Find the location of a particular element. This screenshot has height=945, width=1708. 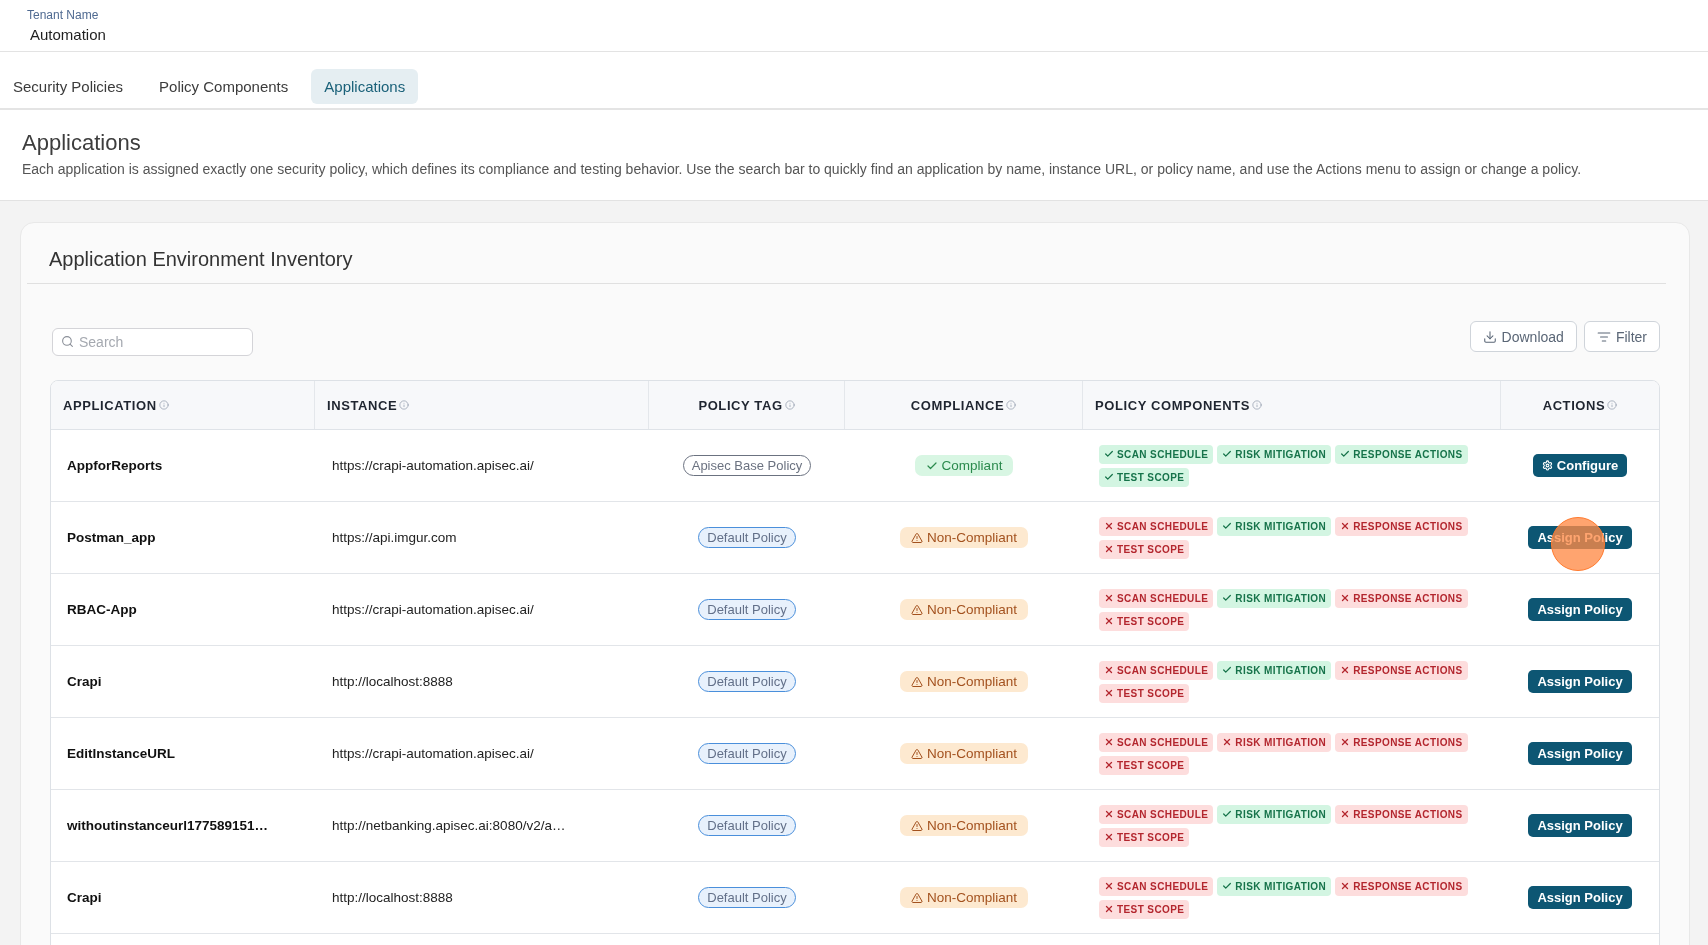

download-button: Download is located at coordinates (1523, 336).